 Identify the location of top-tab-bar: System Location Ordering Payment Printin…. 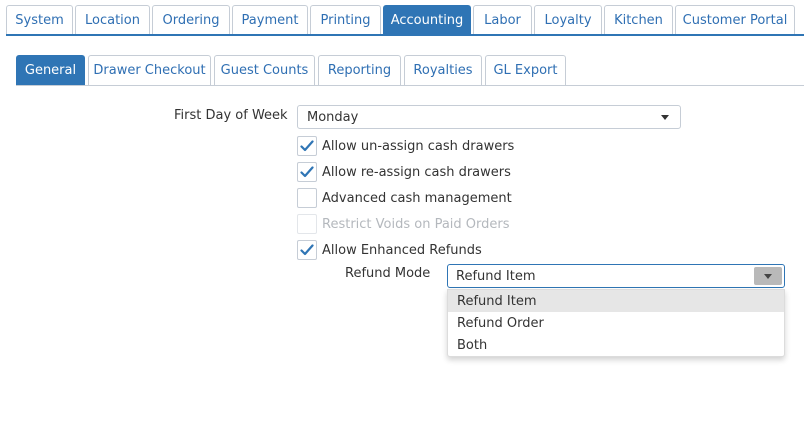
(401, 20).